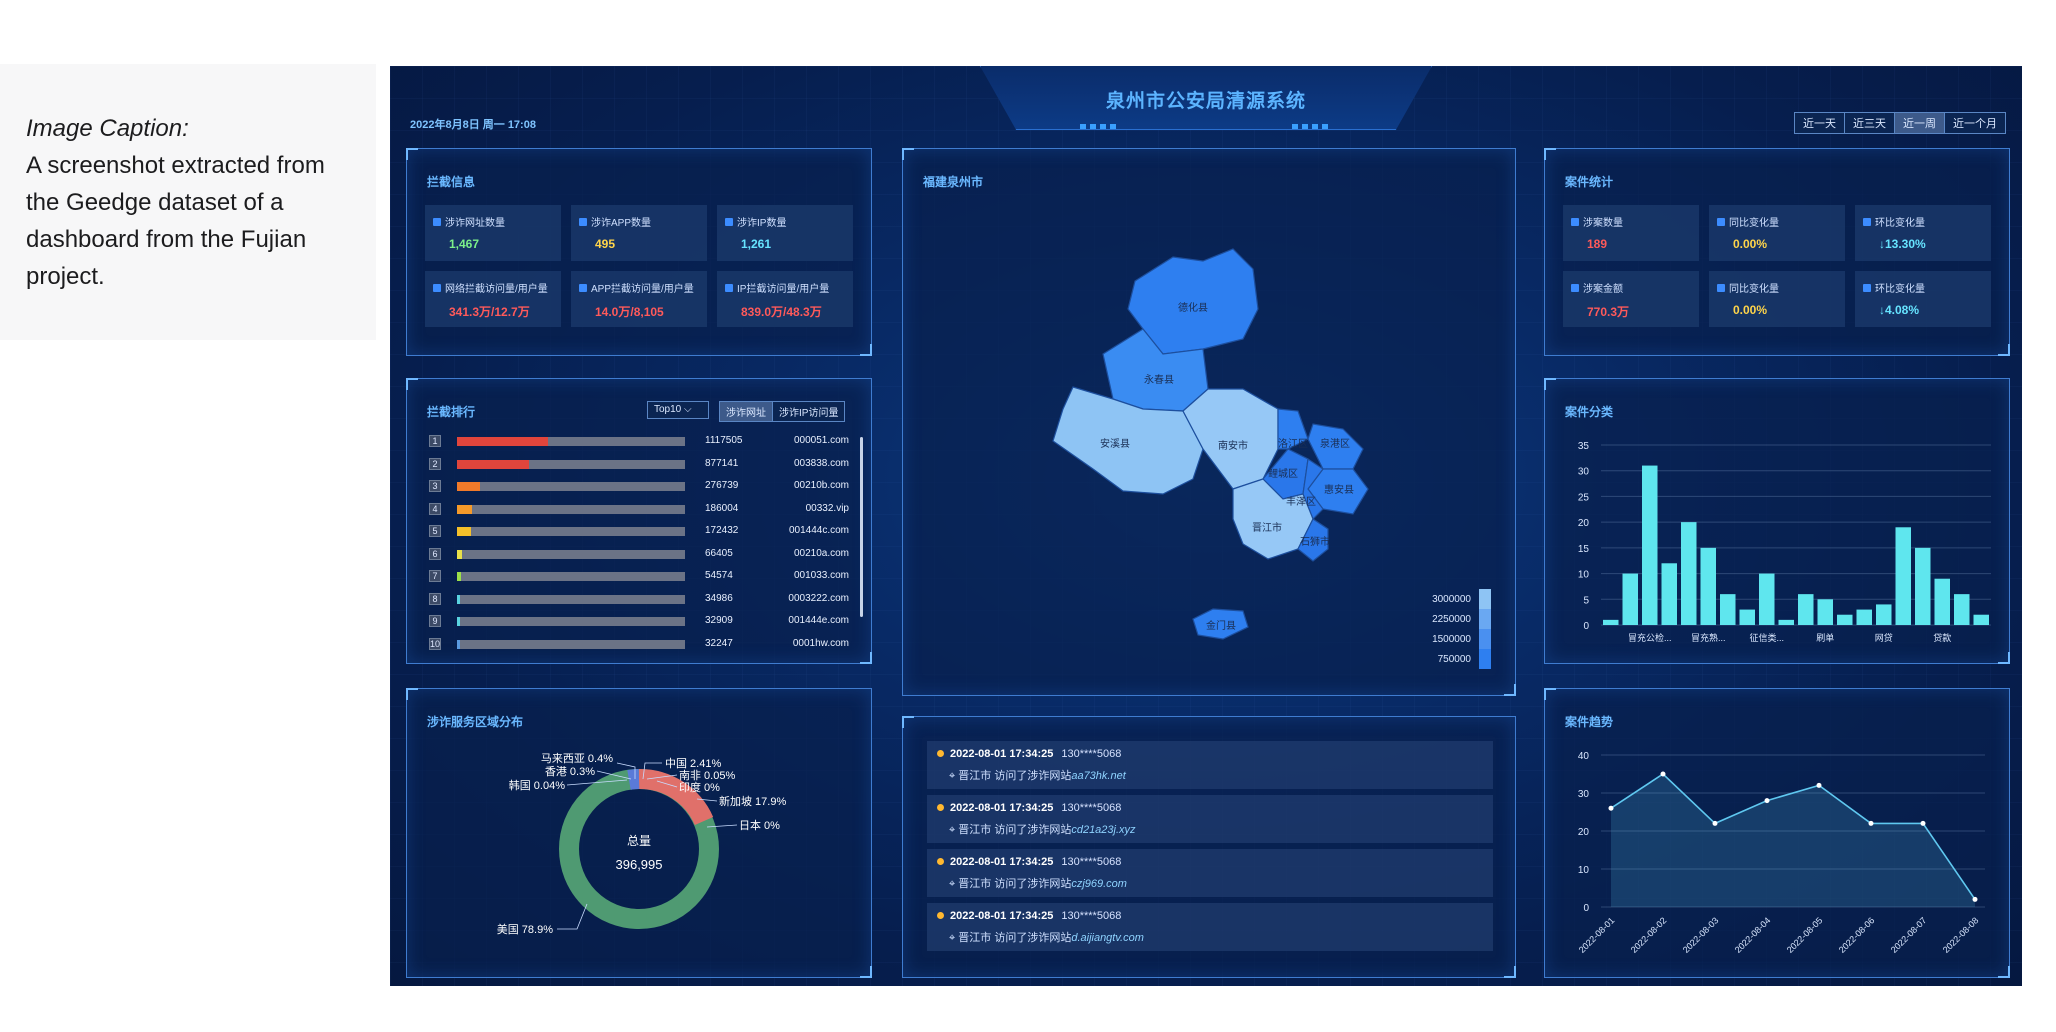  What do you see at coordinates (821, 553) in the screenshot?
I see `rank-domain: 00210a.com` at bounding box center [821, 553].